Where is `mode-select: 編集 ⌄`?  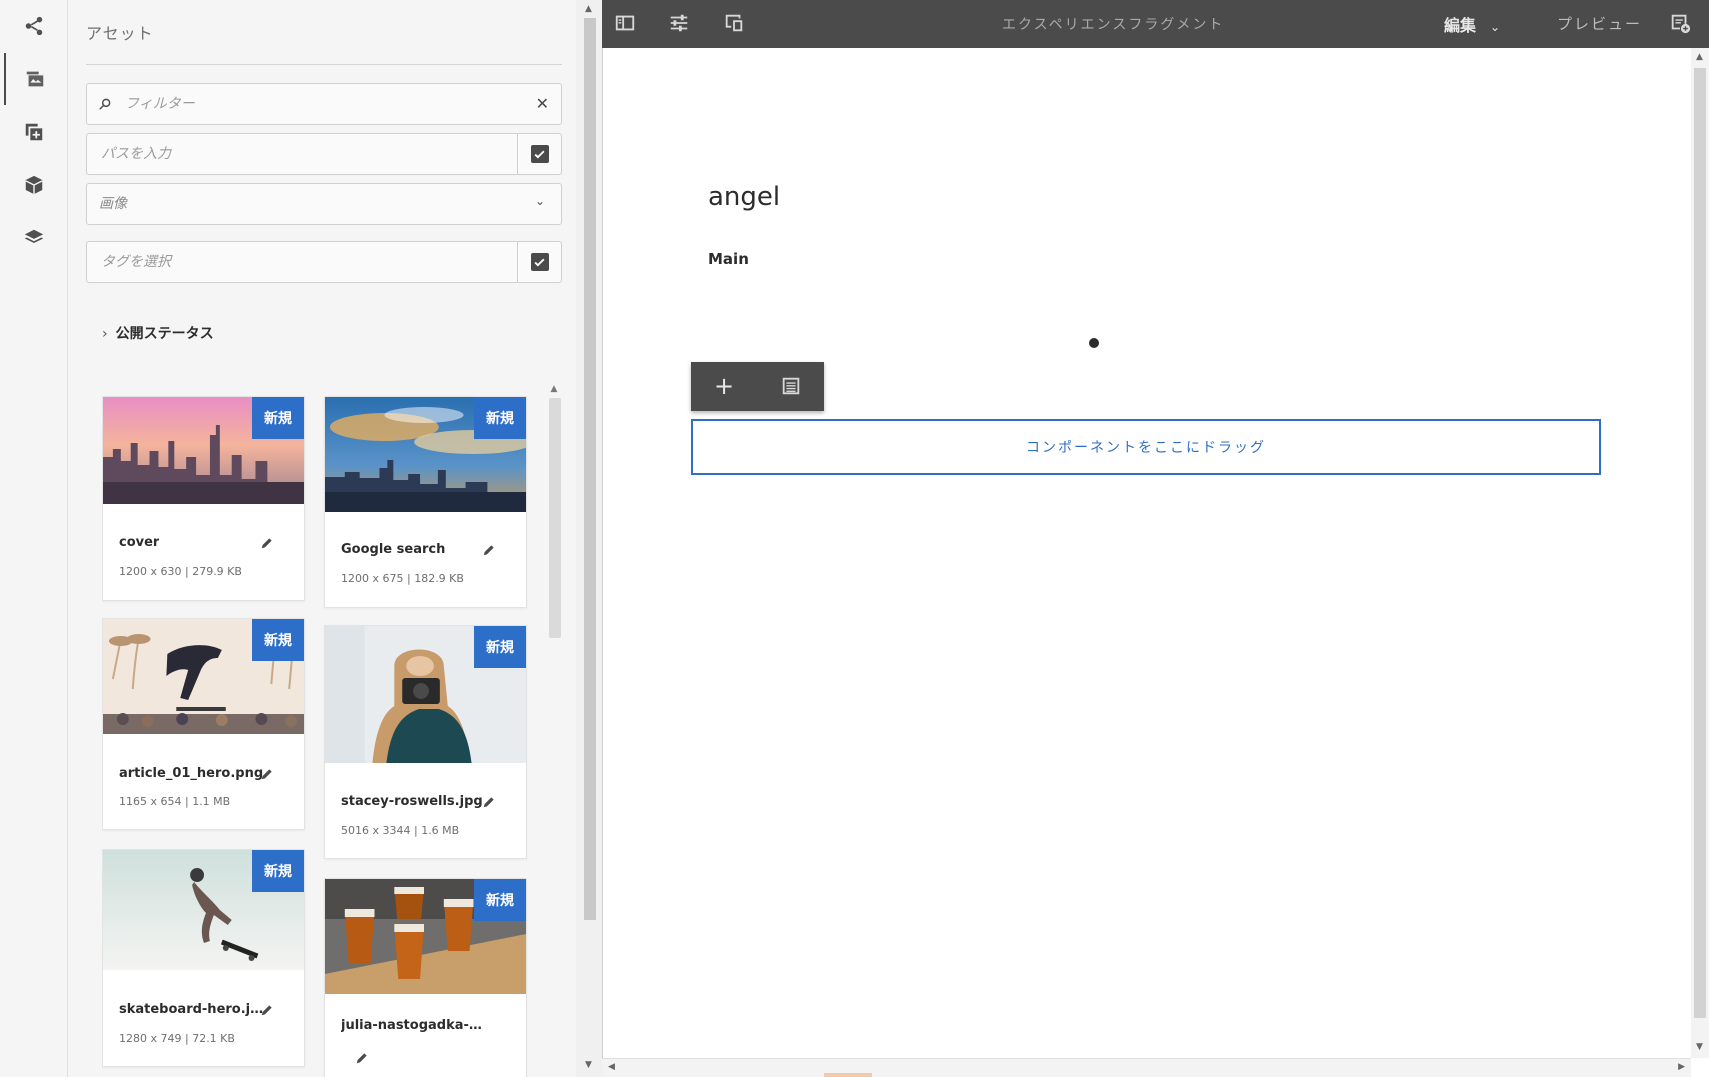
mode-select: 編集 ⌄ is located at coordinates (1472, 24).